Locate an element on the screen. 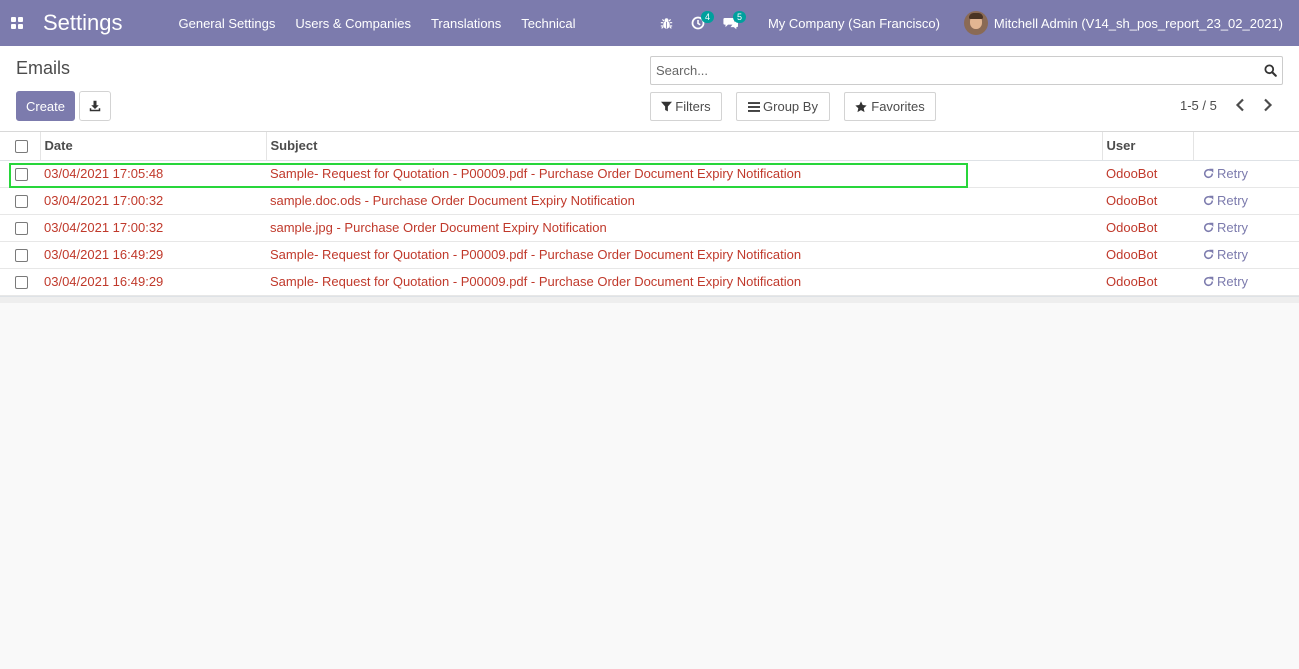  column-header-date: Date is located at coordinates (153, 146).